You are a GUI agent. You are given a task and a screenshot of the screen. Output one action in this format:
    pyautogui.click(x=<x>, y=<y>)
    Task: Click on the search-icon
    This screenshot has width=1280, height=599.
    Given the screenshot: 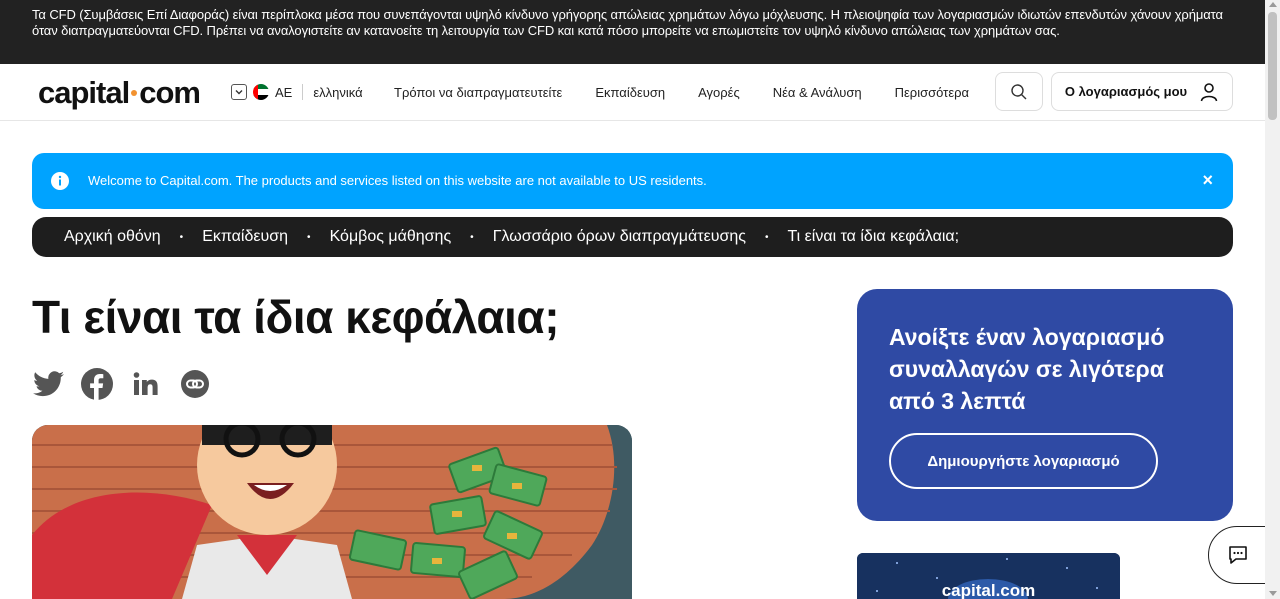 What is the action you would take?
    pyautogui.click(x=1019, y=91)
    